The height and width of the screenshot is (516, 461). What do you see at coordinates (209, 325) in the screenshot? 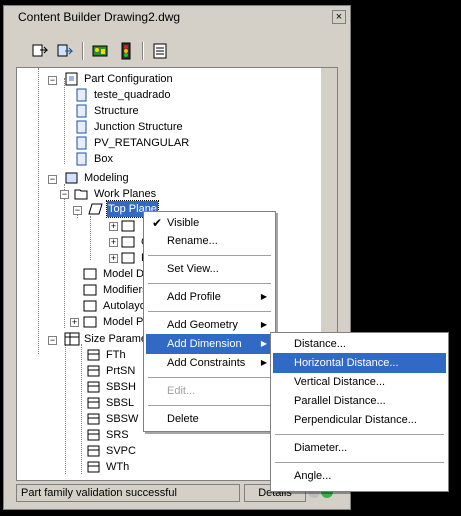
I see `menu-item-add-geometry: Add Geometry ▶` at bounding box center [209, 325].